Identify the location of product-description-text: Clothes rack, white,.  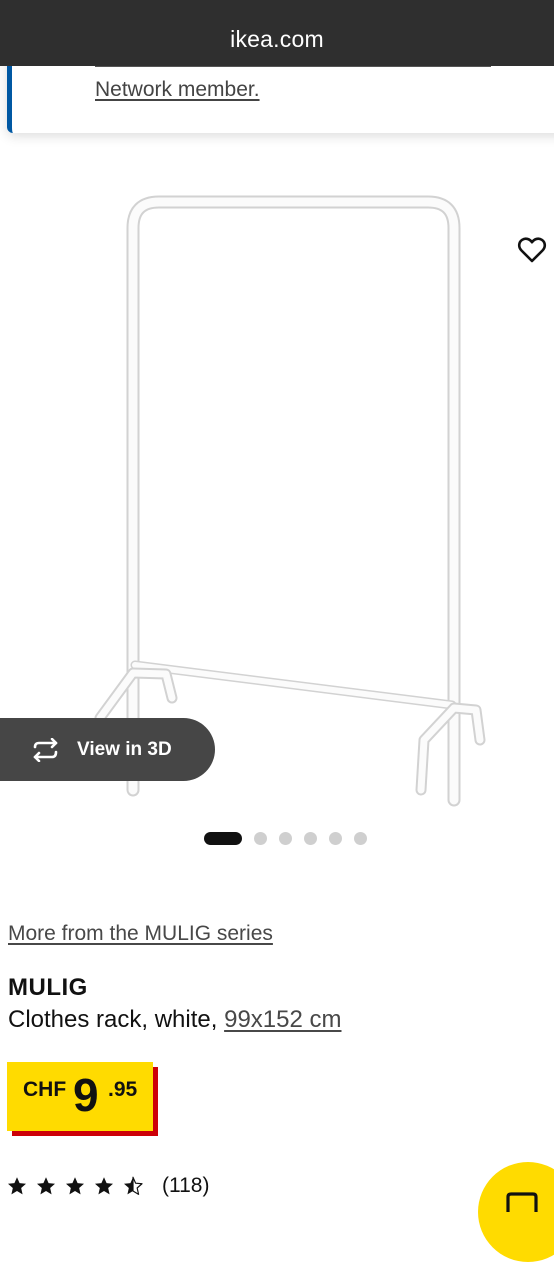
(116, 1019).